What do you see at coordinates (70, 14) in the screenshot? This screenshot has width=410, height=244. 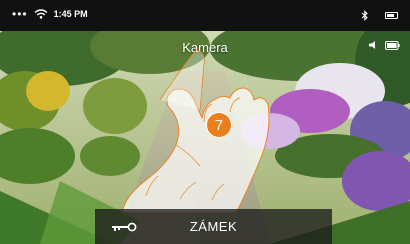 I see `status-time: 1:45 PM` at bounding box center [70, 14].